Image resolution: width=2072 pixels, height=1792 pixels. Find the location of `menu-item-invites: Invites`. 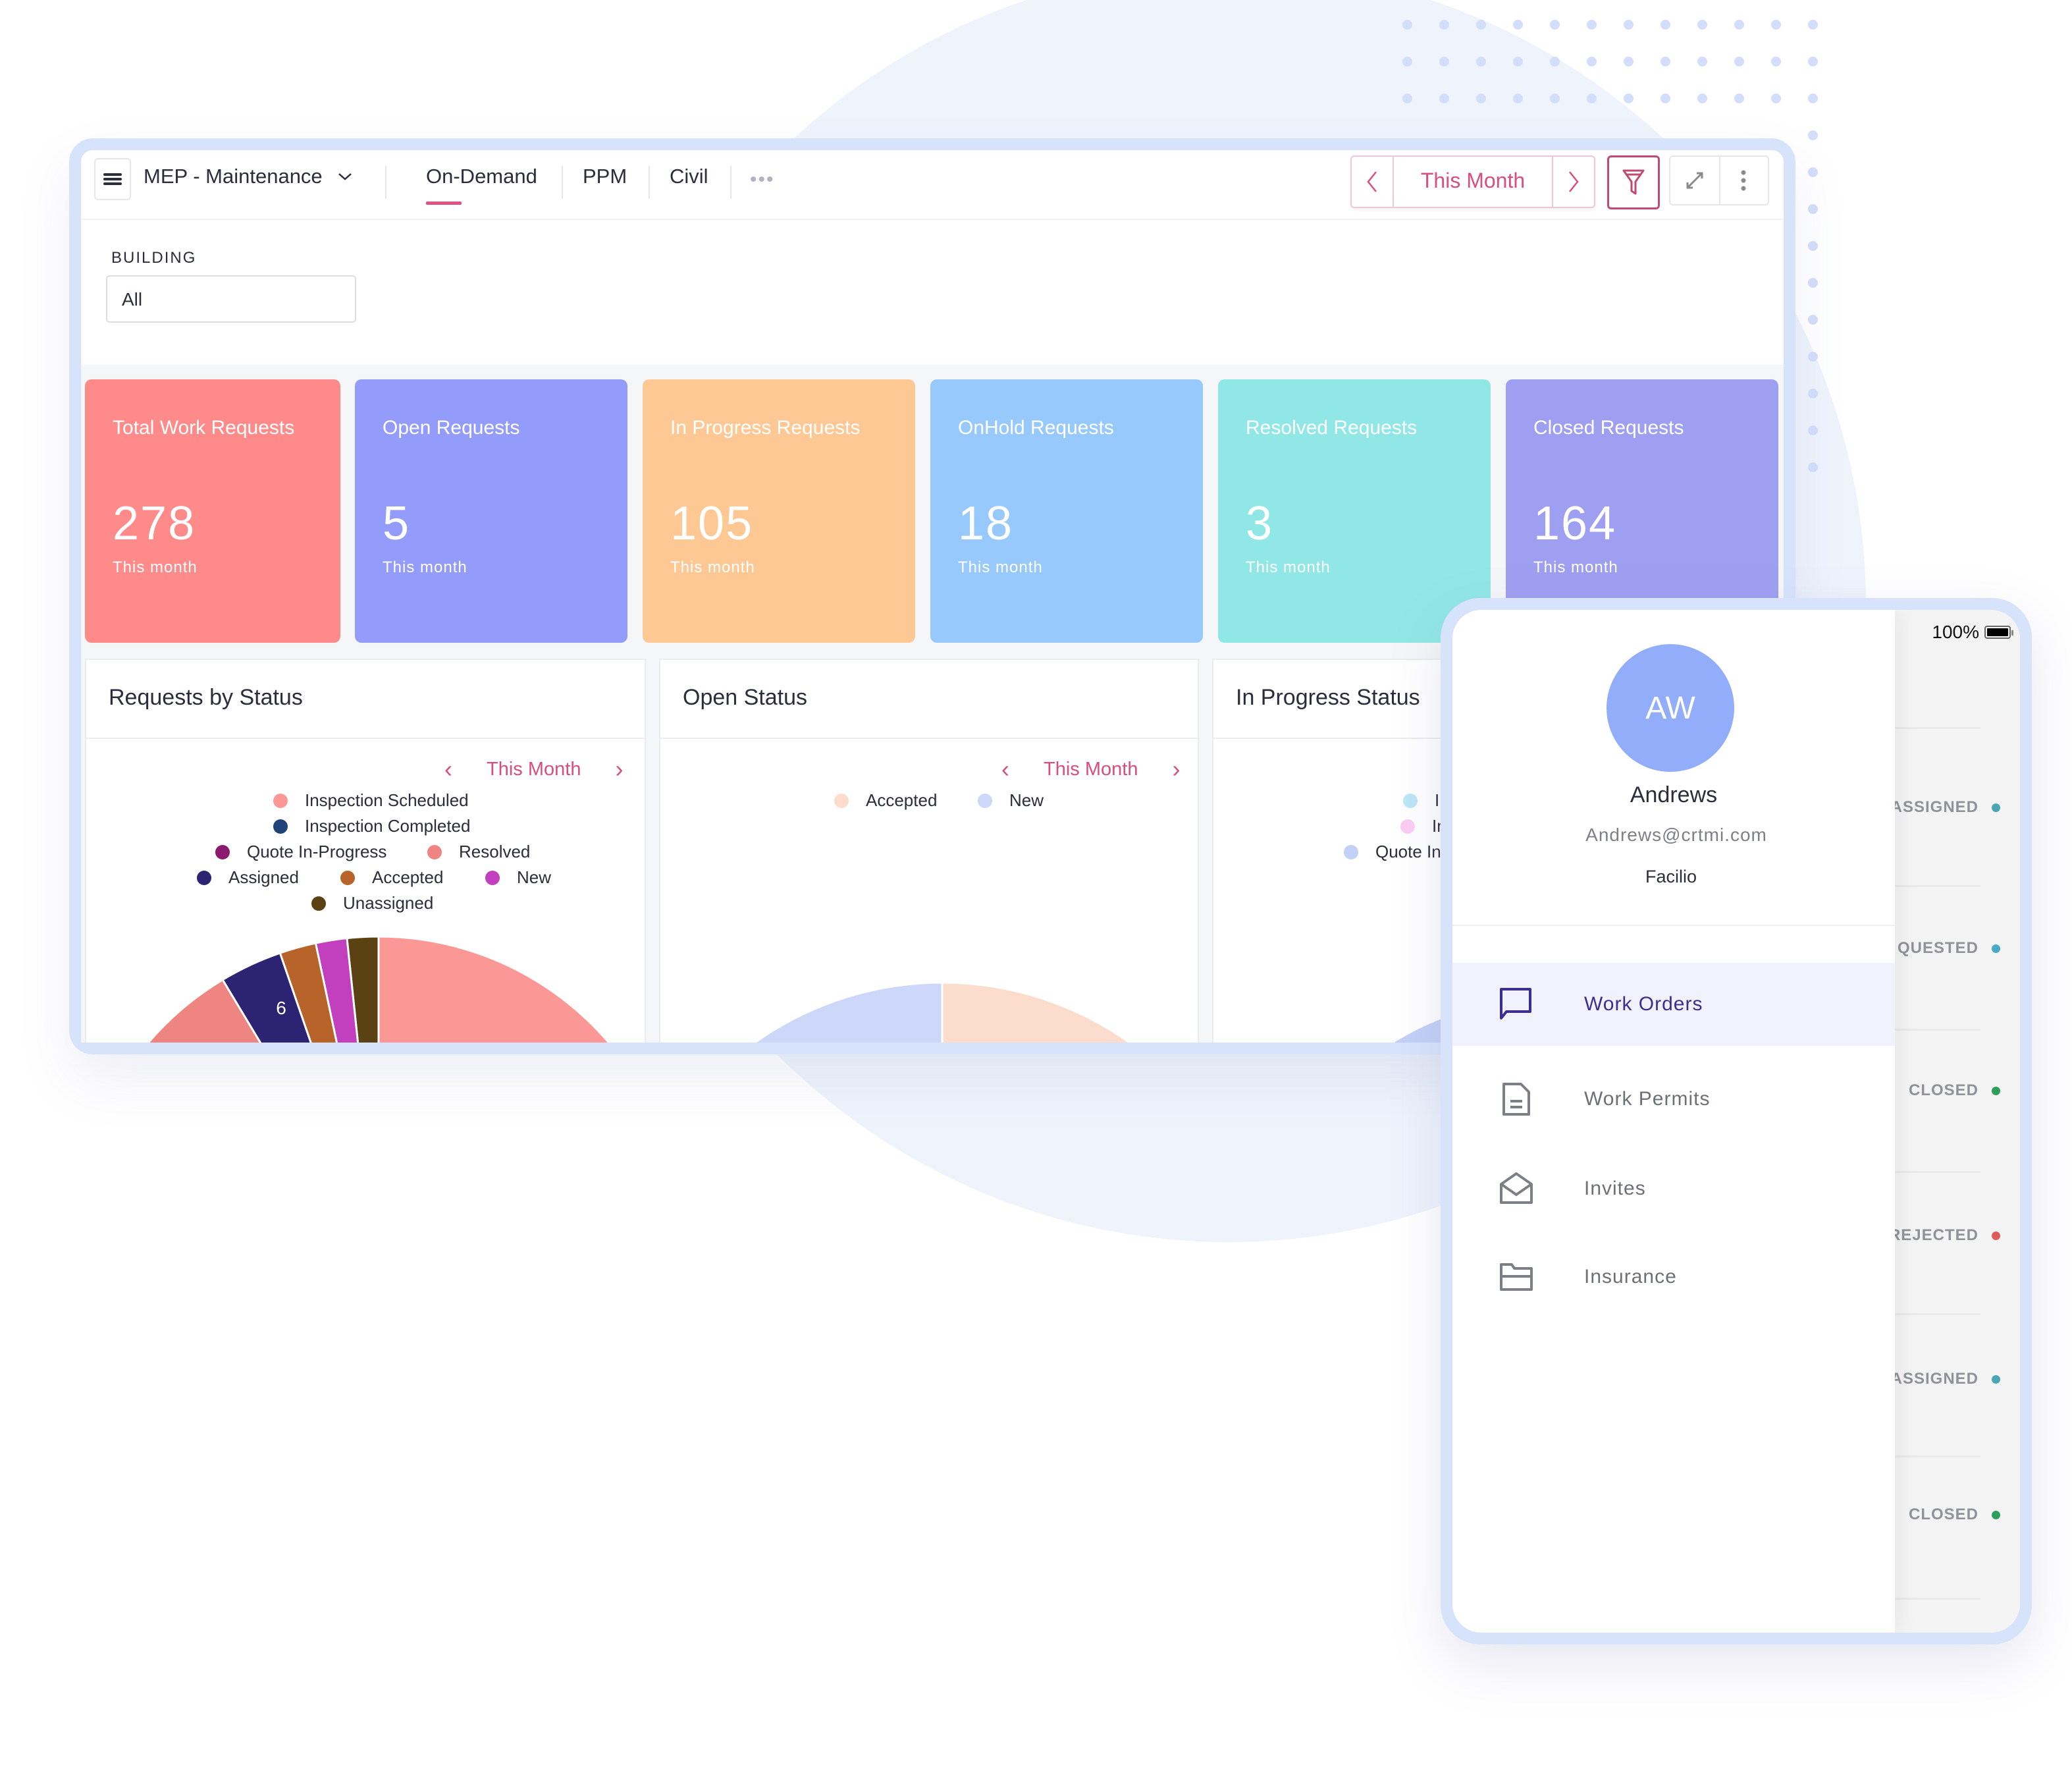

menu-item-invites: Invites is located at coordinates (1673, 1188).